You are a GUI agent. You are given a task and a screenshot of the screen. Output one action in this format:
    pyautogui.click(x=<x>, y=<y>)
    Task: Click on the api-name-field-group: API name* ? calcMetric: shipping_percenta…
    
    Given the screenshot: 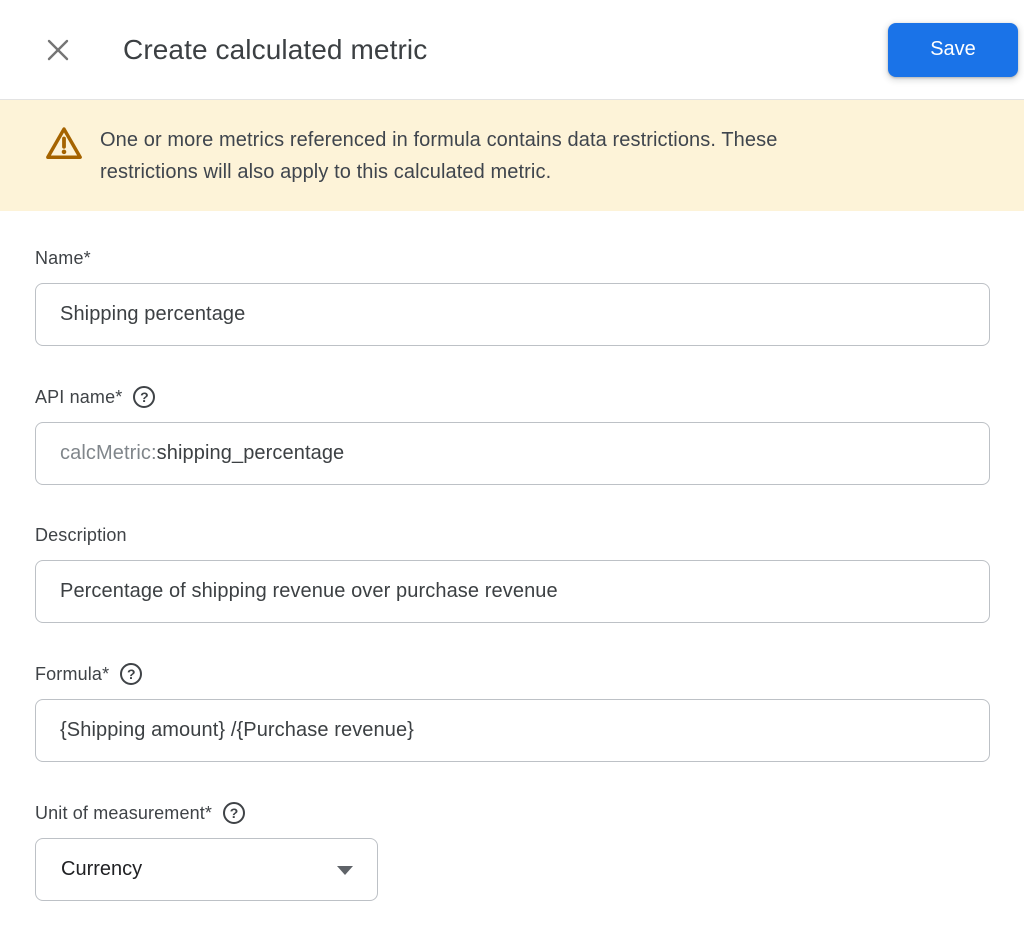 What is the action you would take?
    pyautogui.click(x=512, y=435)
    